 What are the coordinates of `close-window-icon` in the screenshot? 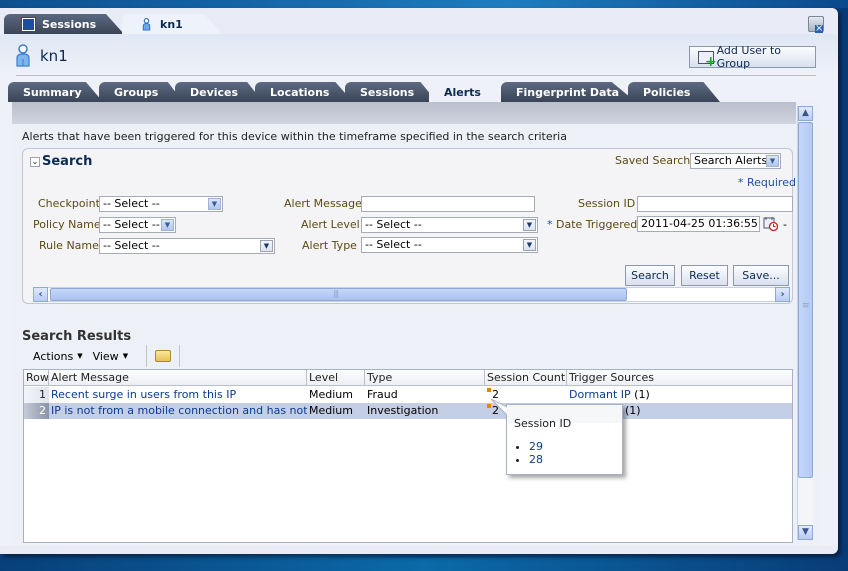 It's located at (816, 24).